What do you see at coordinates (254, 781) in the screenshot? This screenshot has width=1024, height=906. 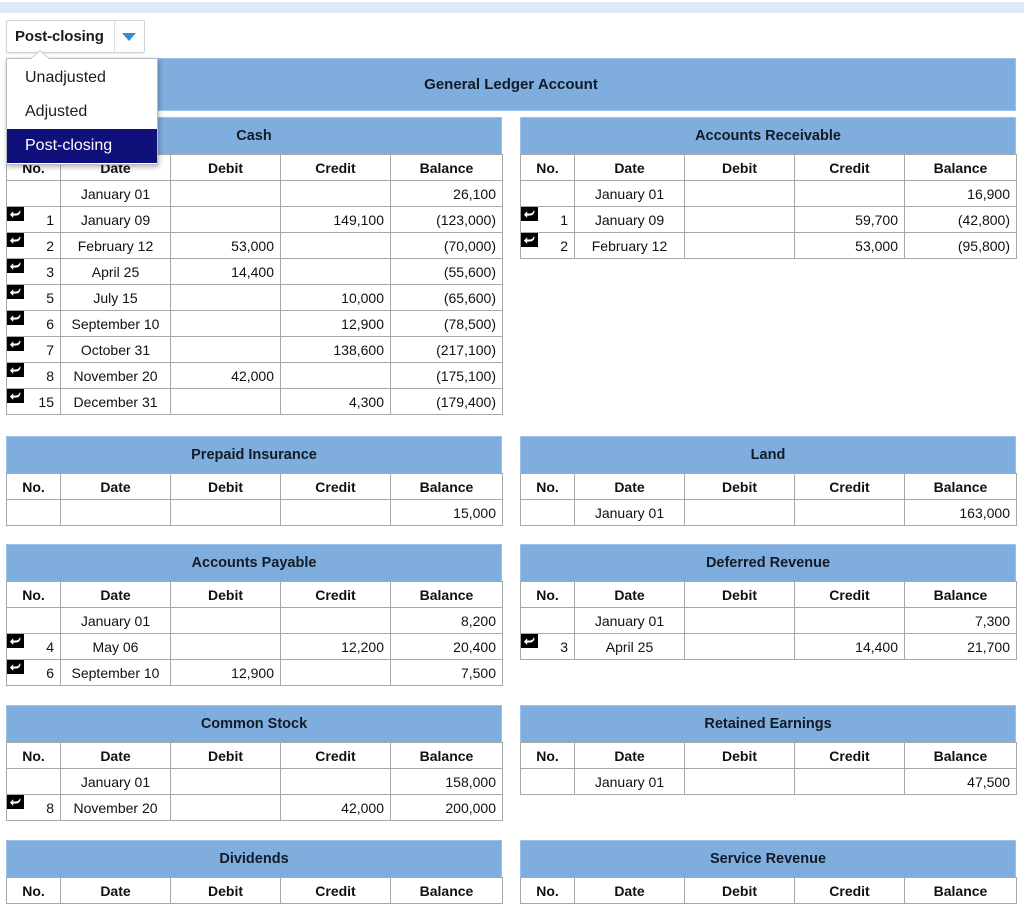 I see `table-row: January 01 158,000` at bounding box center [254, 781].